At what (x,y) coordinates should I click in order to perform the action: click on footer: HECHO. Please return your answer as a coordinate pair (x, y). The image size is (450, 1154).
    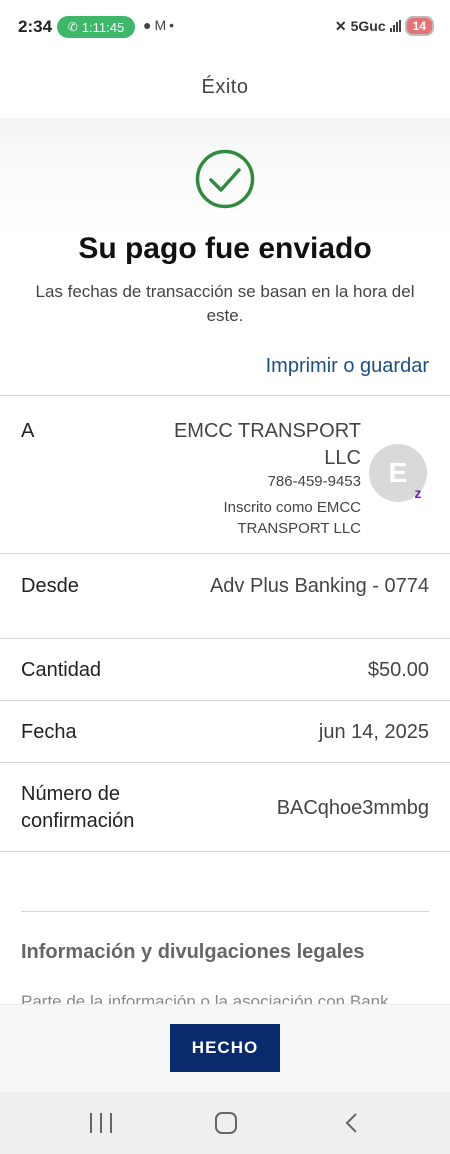
    Looking at the image, I should click on (225, 1048).